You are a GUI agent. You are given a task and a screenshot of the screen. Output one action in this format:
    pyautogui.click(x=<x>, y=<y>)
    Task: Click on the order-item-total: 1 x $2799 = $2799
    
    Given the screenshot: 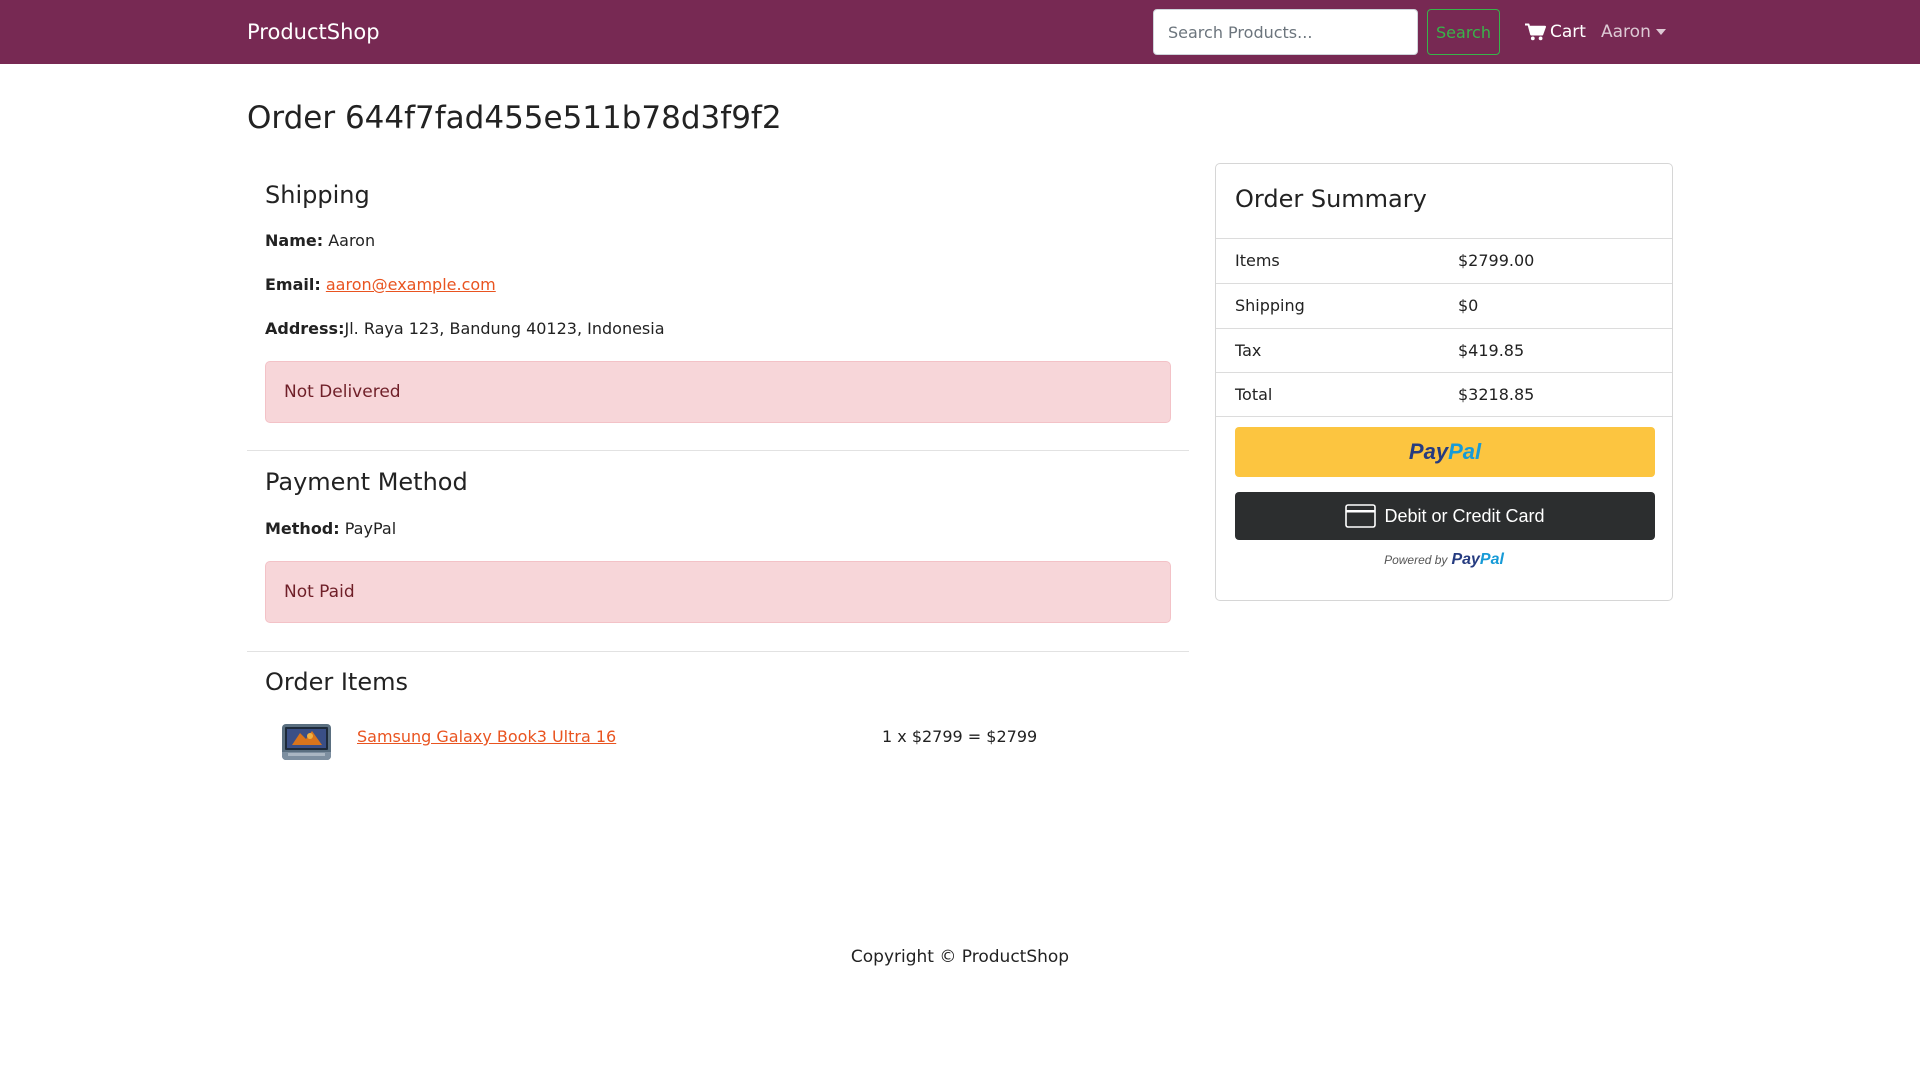 What is the action you would take?
    pyautogui.click(x=960, y=736)
    